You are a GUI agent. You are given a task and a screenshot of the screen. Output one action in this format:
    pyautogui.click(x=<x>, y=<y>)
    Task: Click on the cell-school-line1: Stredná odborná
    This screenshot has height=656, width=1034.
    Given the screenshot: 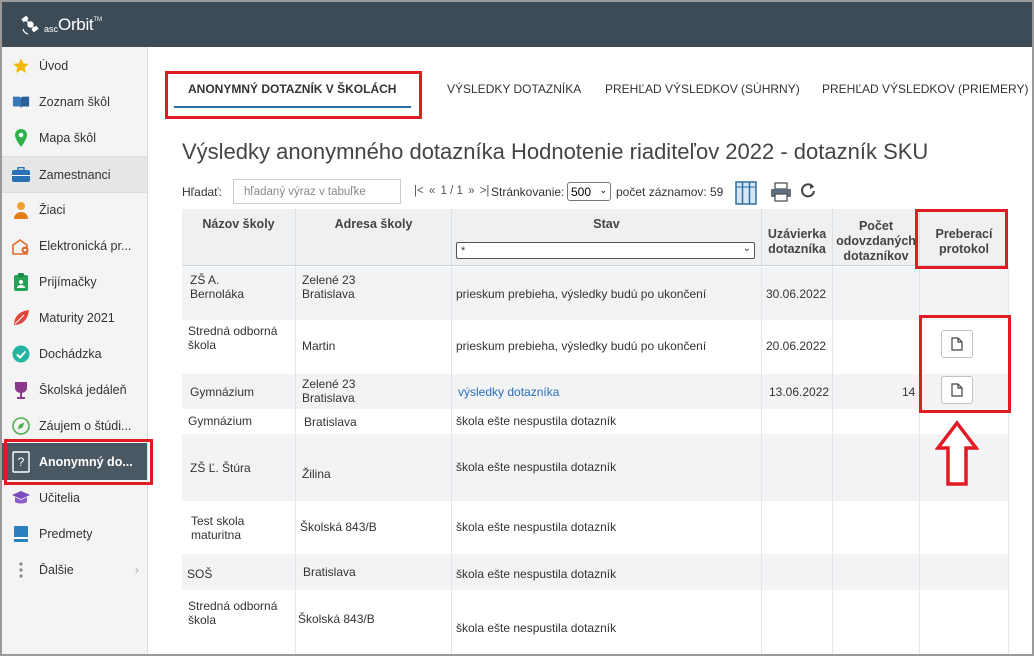 What is the action you would take?
    pyautogui.click(x=233, y=606)
    